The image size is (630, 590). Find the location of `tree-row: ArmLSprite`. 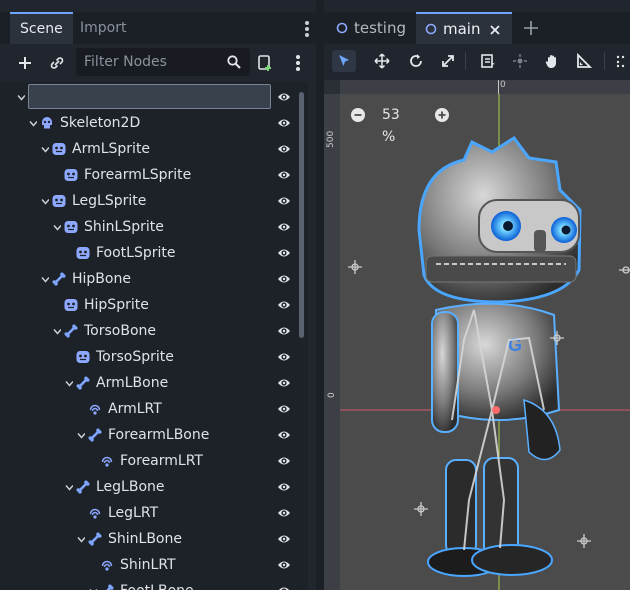

tree-row: ArmLSprite is located at coordinates (149, 149).